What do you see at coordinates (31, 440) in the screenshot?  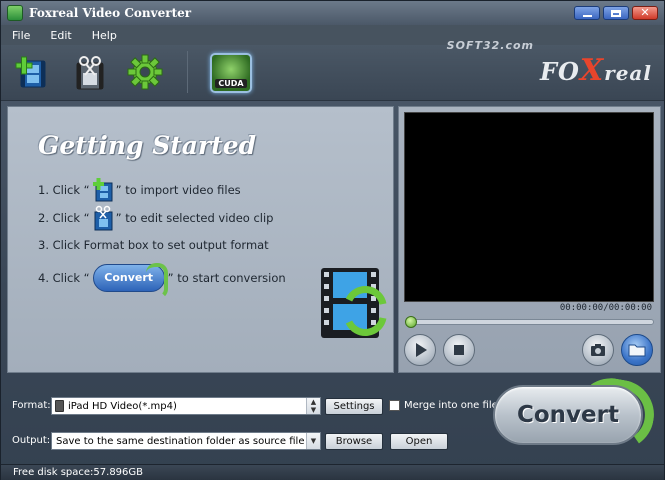 I see `output-label: Output:` at bounding box center [31, 440].